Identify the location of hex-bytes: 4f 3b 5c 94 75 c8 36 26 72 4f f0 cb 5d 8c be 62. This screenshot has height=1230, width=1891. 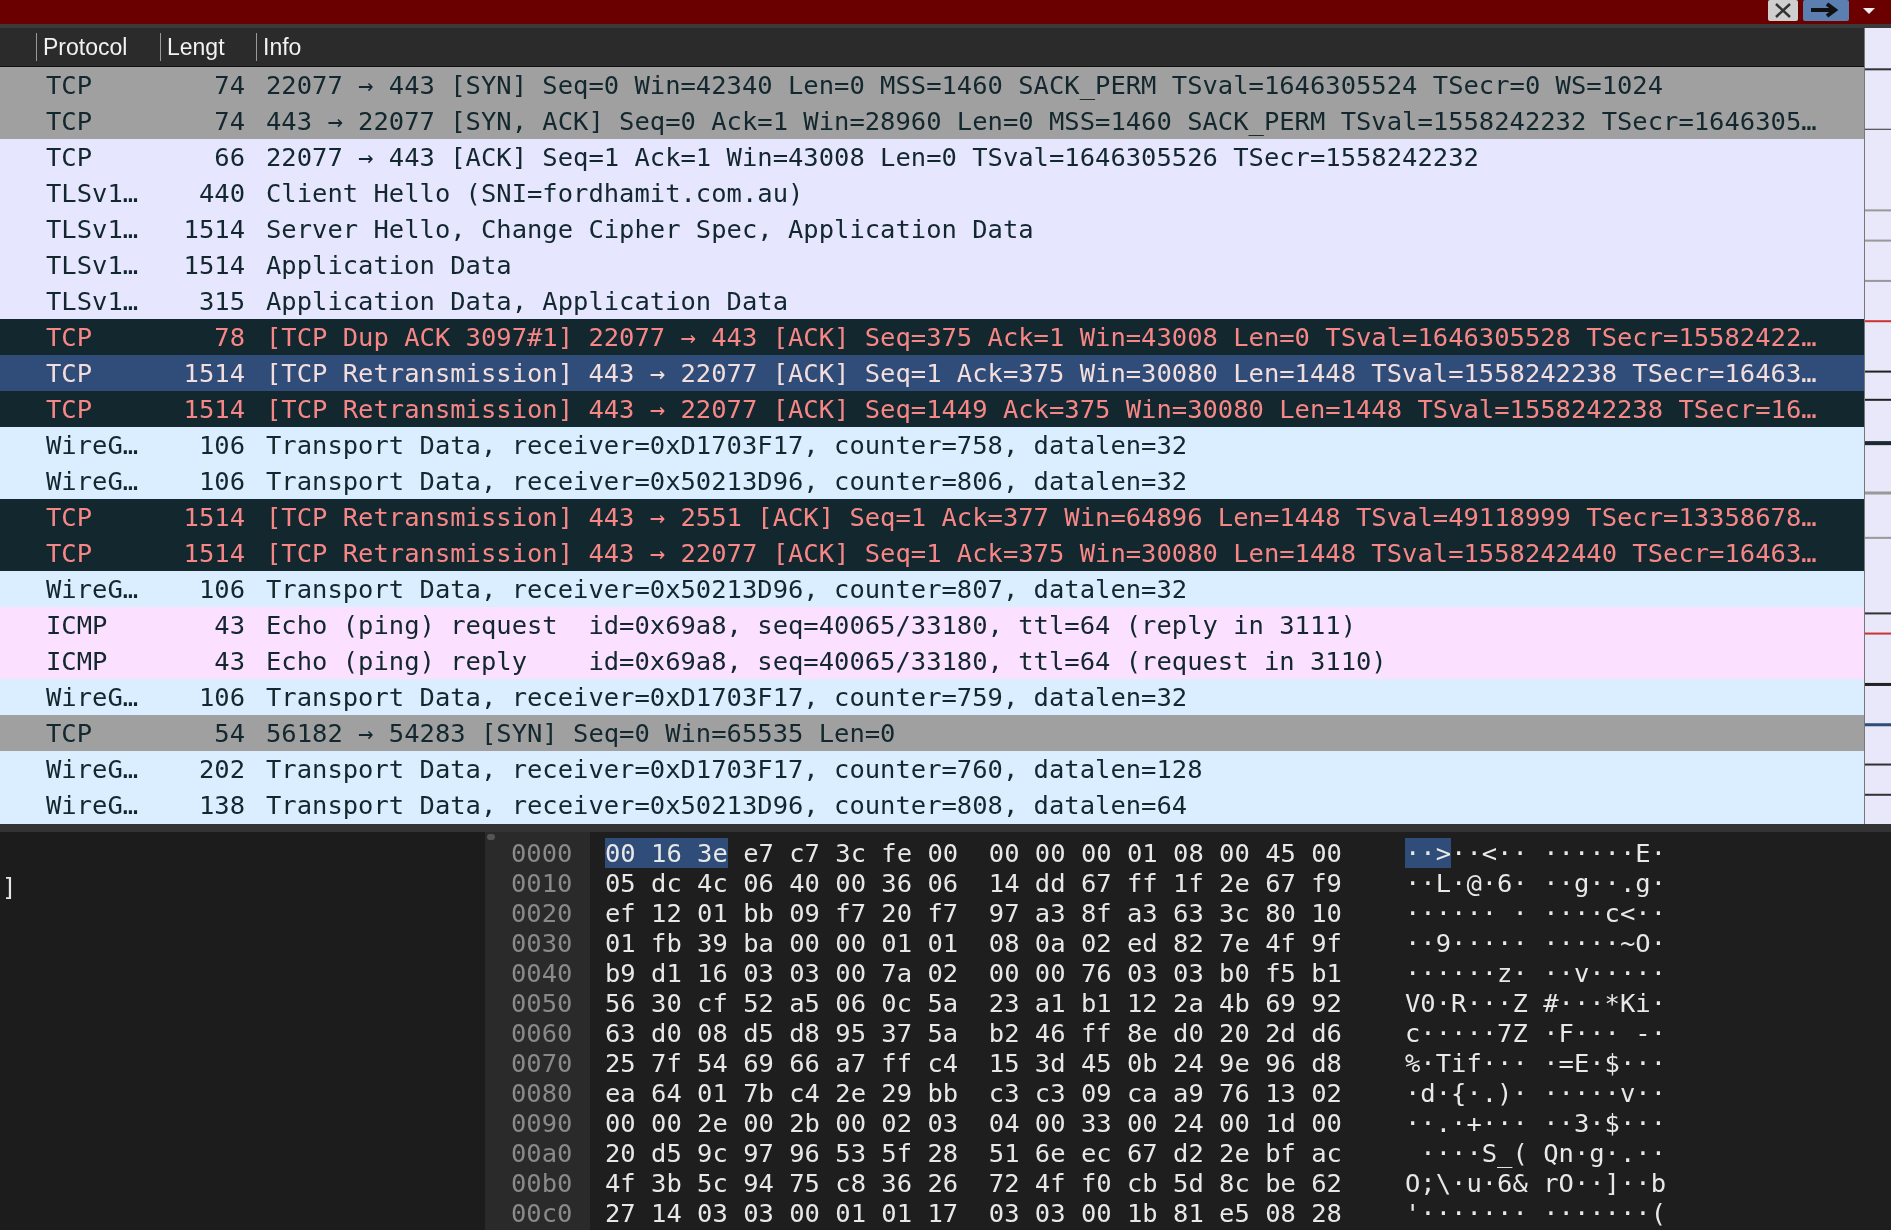
(1005, 1183).